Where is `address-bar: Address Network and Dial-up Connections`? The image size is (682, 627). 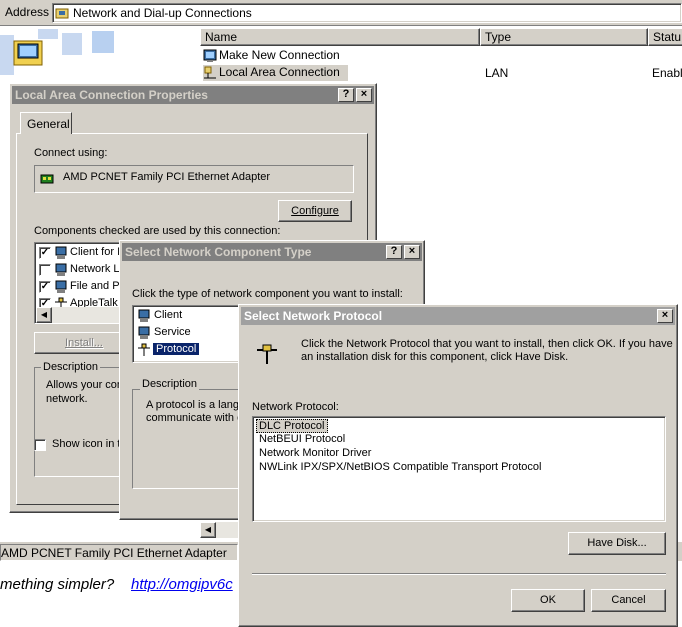 address-bar: Address Network and Dial-up Connections is located at coordinates (341, 13).